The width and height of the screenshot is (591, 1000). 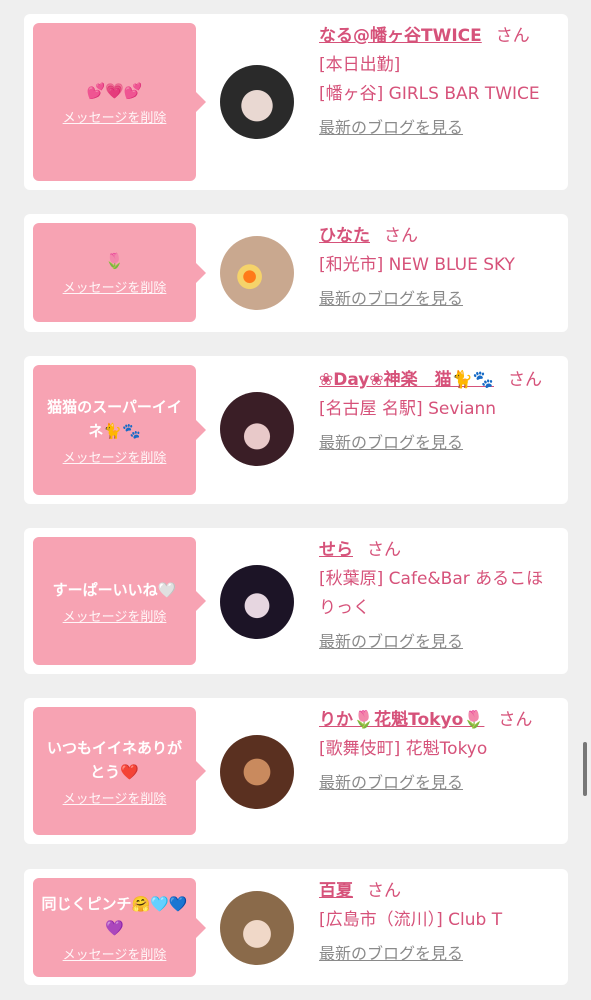 I want to click on scrollbar, so click(x=585, y=769).